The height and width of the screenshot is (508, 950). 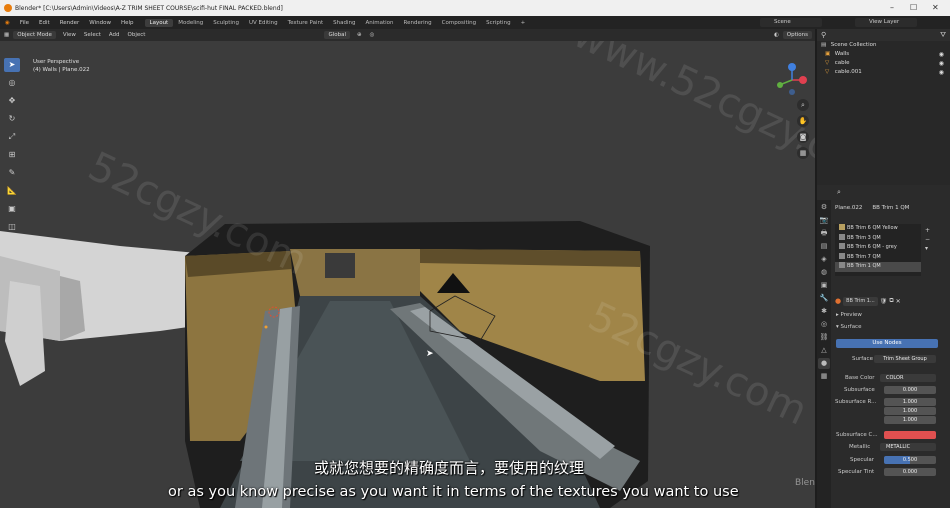 What do you see at coordinates (824, 285) in the screenshot?
I see `object-tab-icon: ▣` at bounding box center [824, 285].